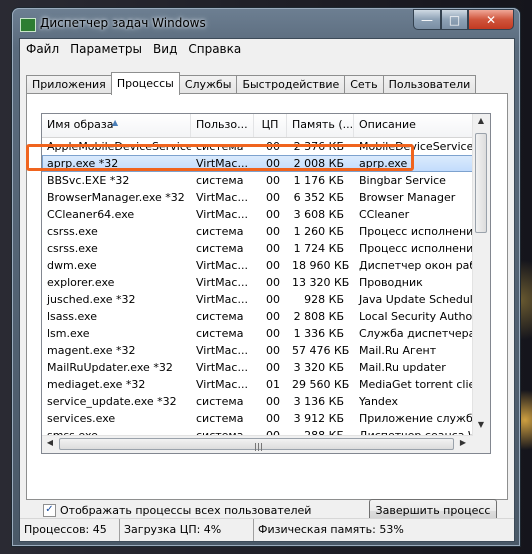 The image size is (532, 554). What do you see at coordinates (68, 333) in the screenshot?
I see `row-image-name: lsm.exe` at bounding box center [68, 333].